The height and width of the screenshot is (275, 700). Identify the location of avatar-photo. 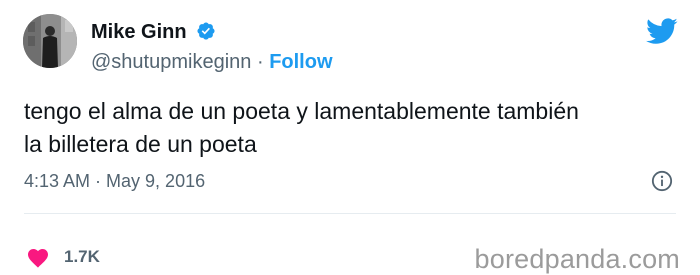
(50, 41).